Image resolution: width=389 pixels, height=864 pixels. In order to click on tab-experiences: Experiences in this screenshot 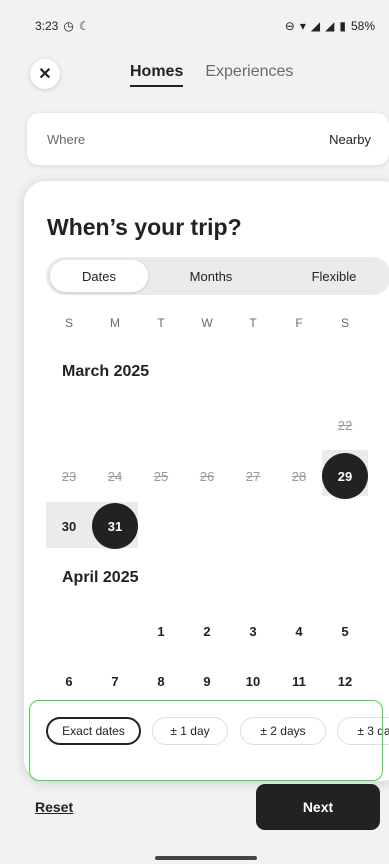, I will do `click(249, 75)`.